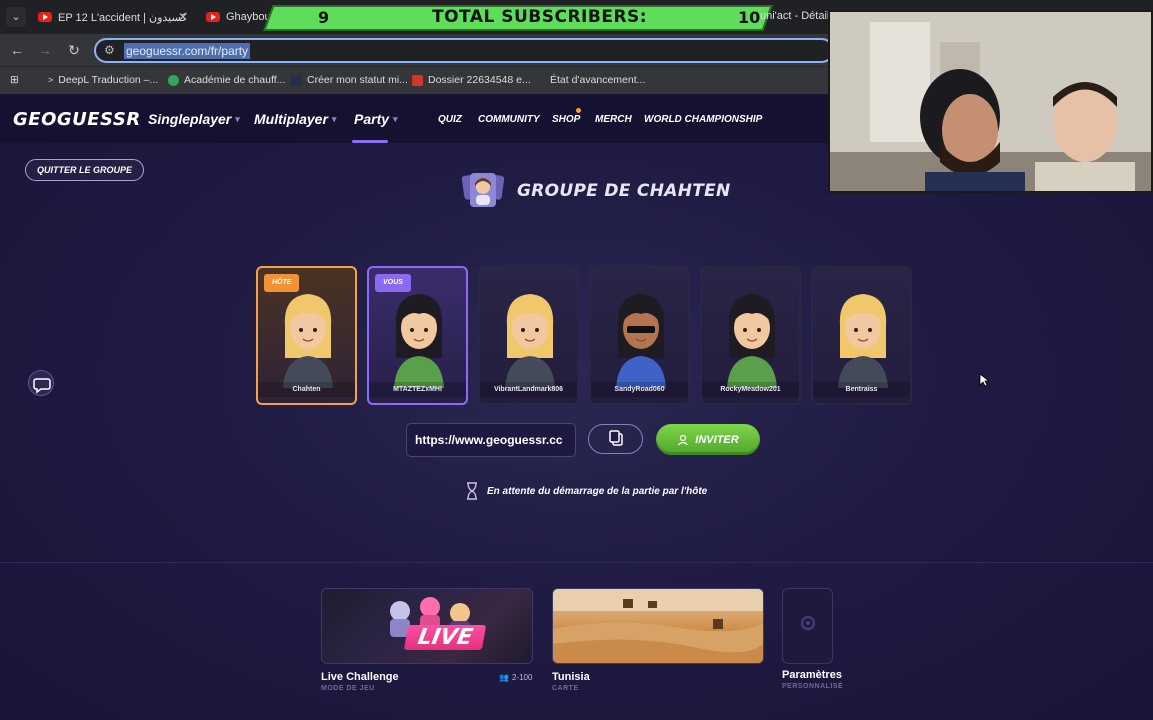 The image size is (1153, 720). What do you see at coordinates (84, 170) in the screenshot?
I see `quit-group-button: QUITTER LE GROUPE` at bounding box center [84, 170].